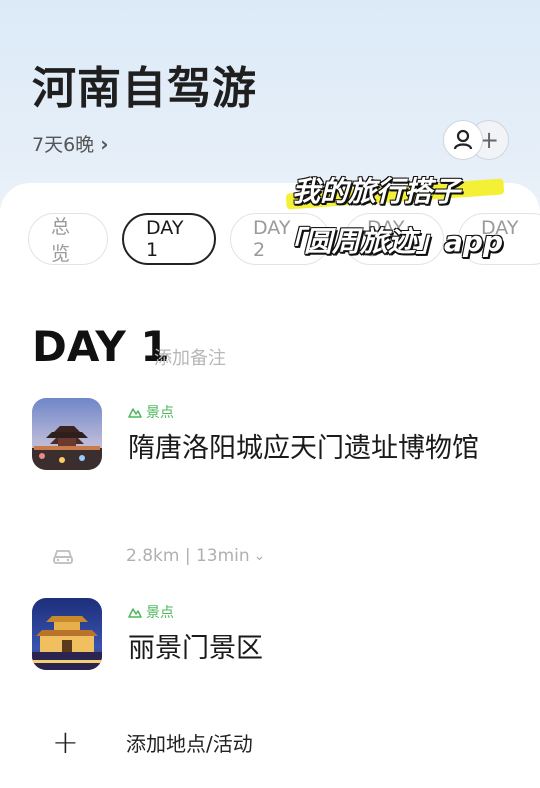 Image resolution: width=540 pixels, height=788 pixels. I want to click on day-tabs: 总览 DAY 1 DAY 2 DAY 3 DAY 4, so click(284, 241).